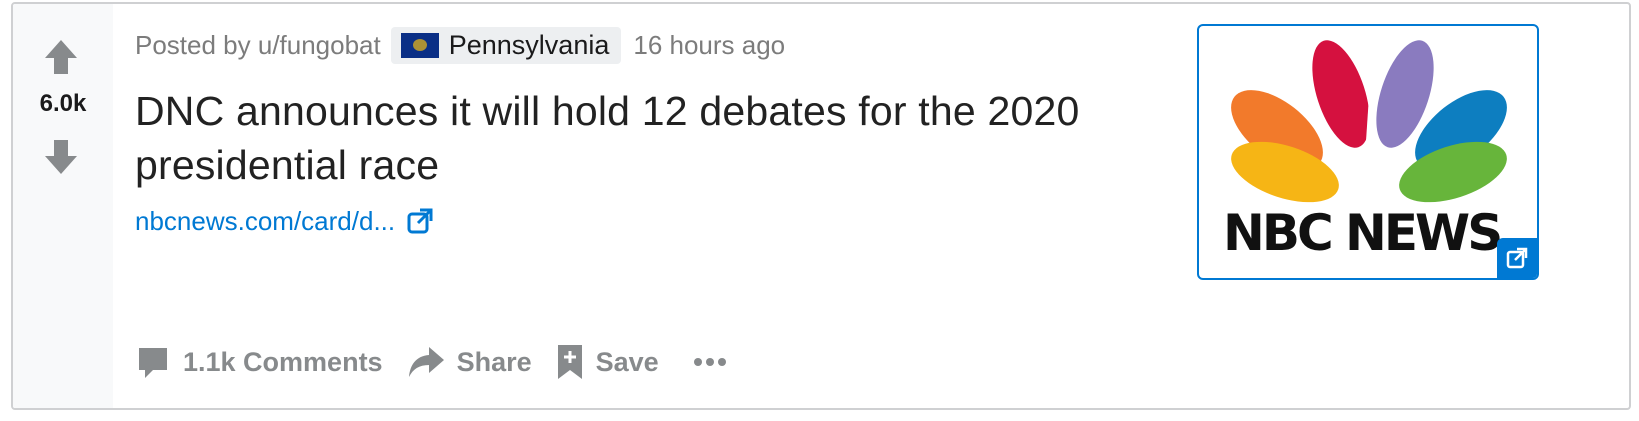  I want to click on share-button: Share, so click(469, 362).